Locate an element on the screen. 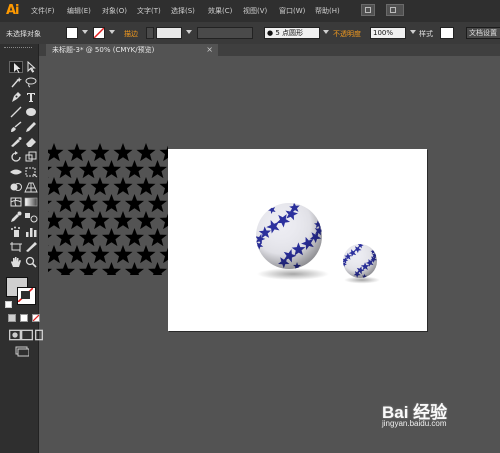 This screenshot has height=453, width=500. blend-tool-icon is located at coordinates (31, 217).